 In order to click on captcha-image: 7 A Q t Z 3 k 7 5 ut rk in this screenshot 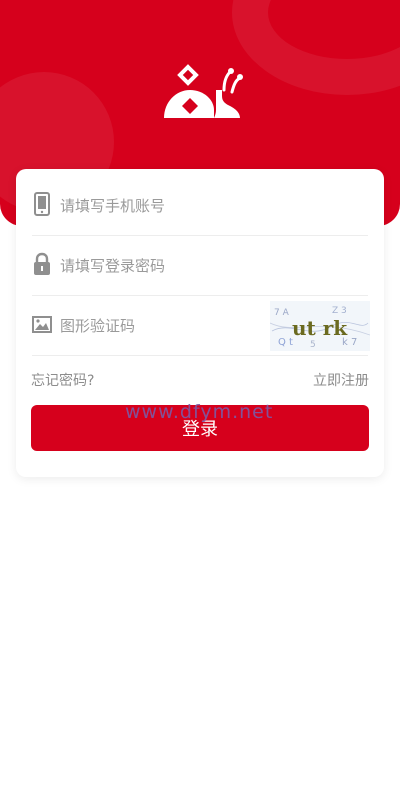, I will do `click(320, 326)`.